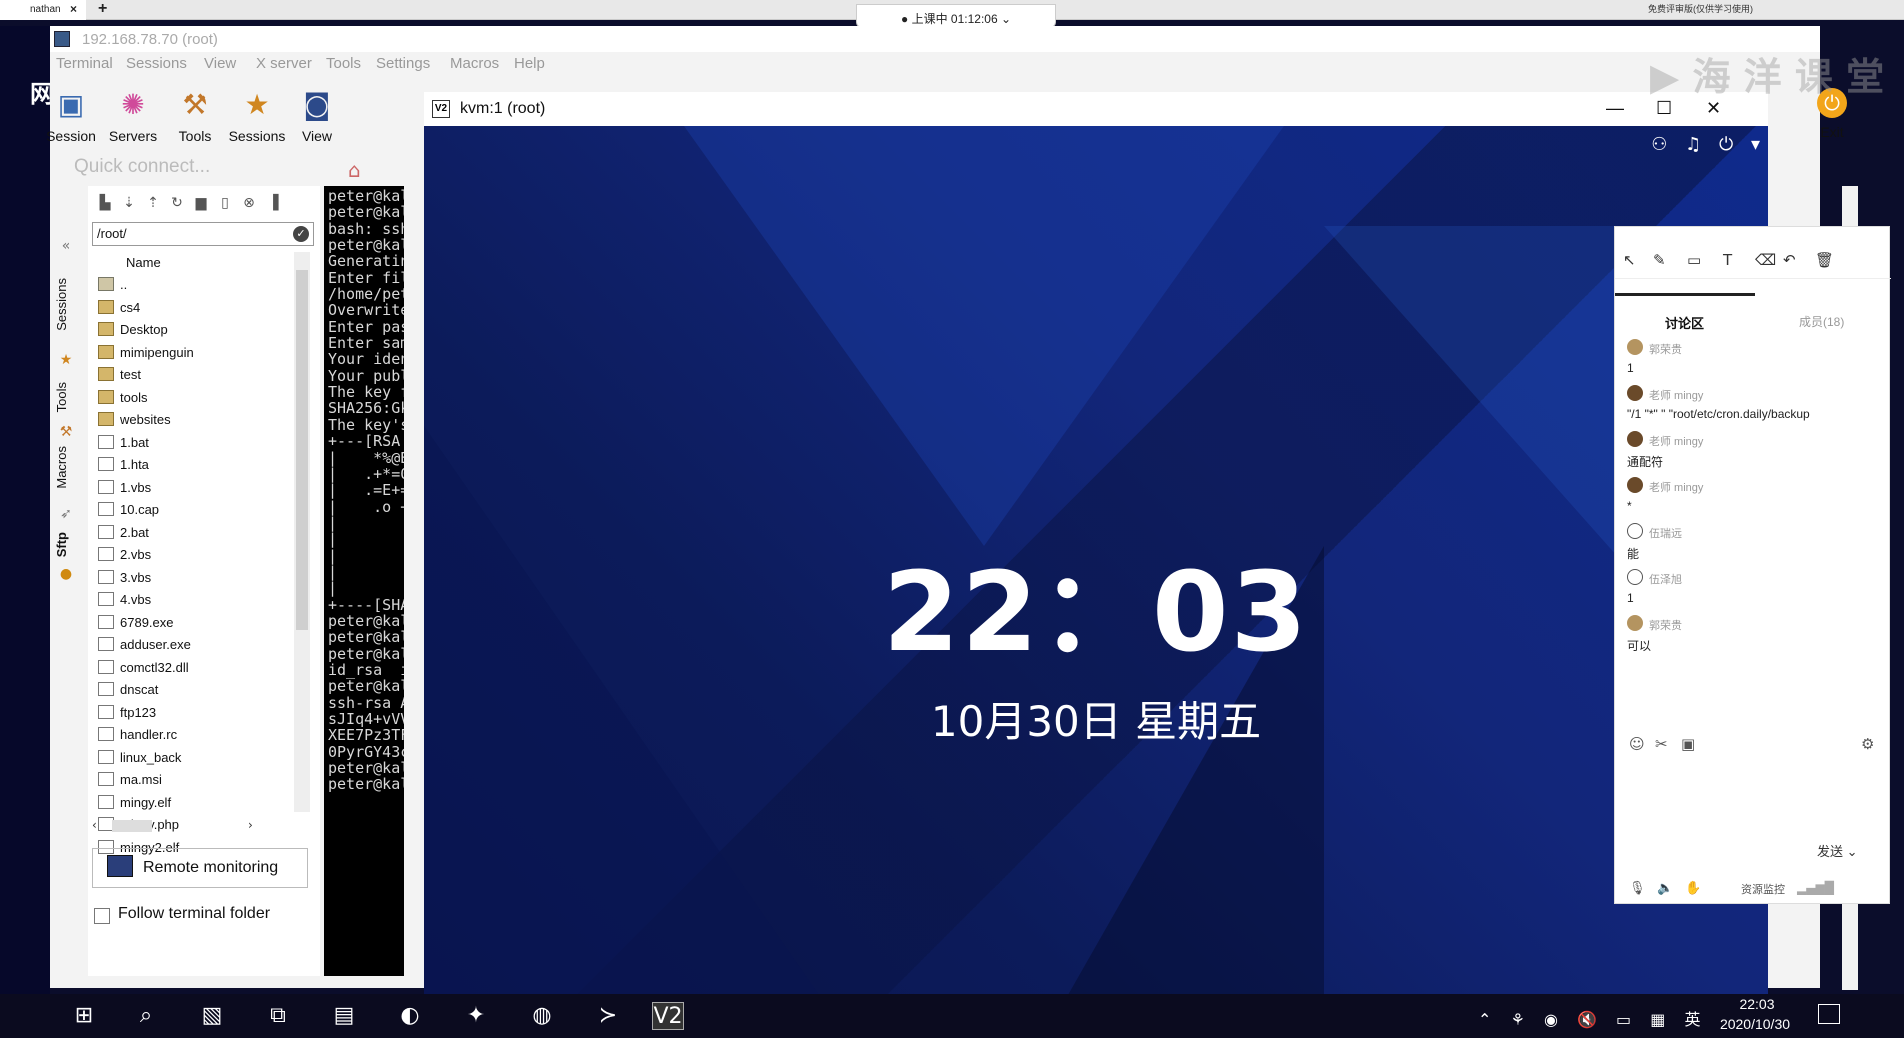  What do you see at coordinates (192, 510) in the screenshot?
I see `file-item: 10.cap` at bounding box center [192, 510].